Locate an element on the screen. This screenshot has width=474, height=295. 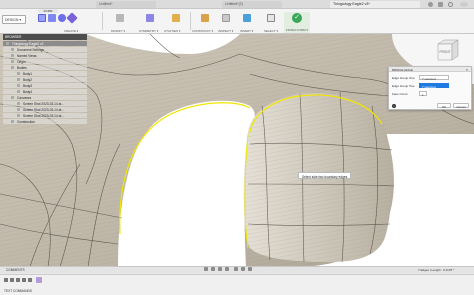
symmetry-icon is located at coordinates (150, 18).